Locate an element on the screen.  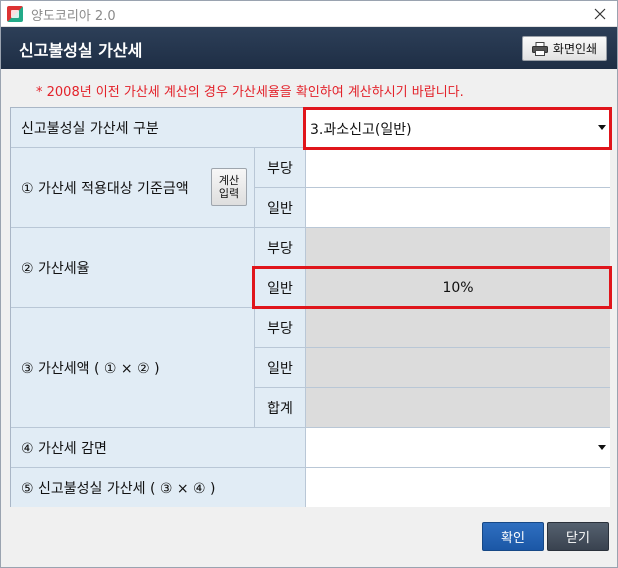
amount-label: ③ 가산세액 ( ① × ② ) is located at coordinates (133, 368).